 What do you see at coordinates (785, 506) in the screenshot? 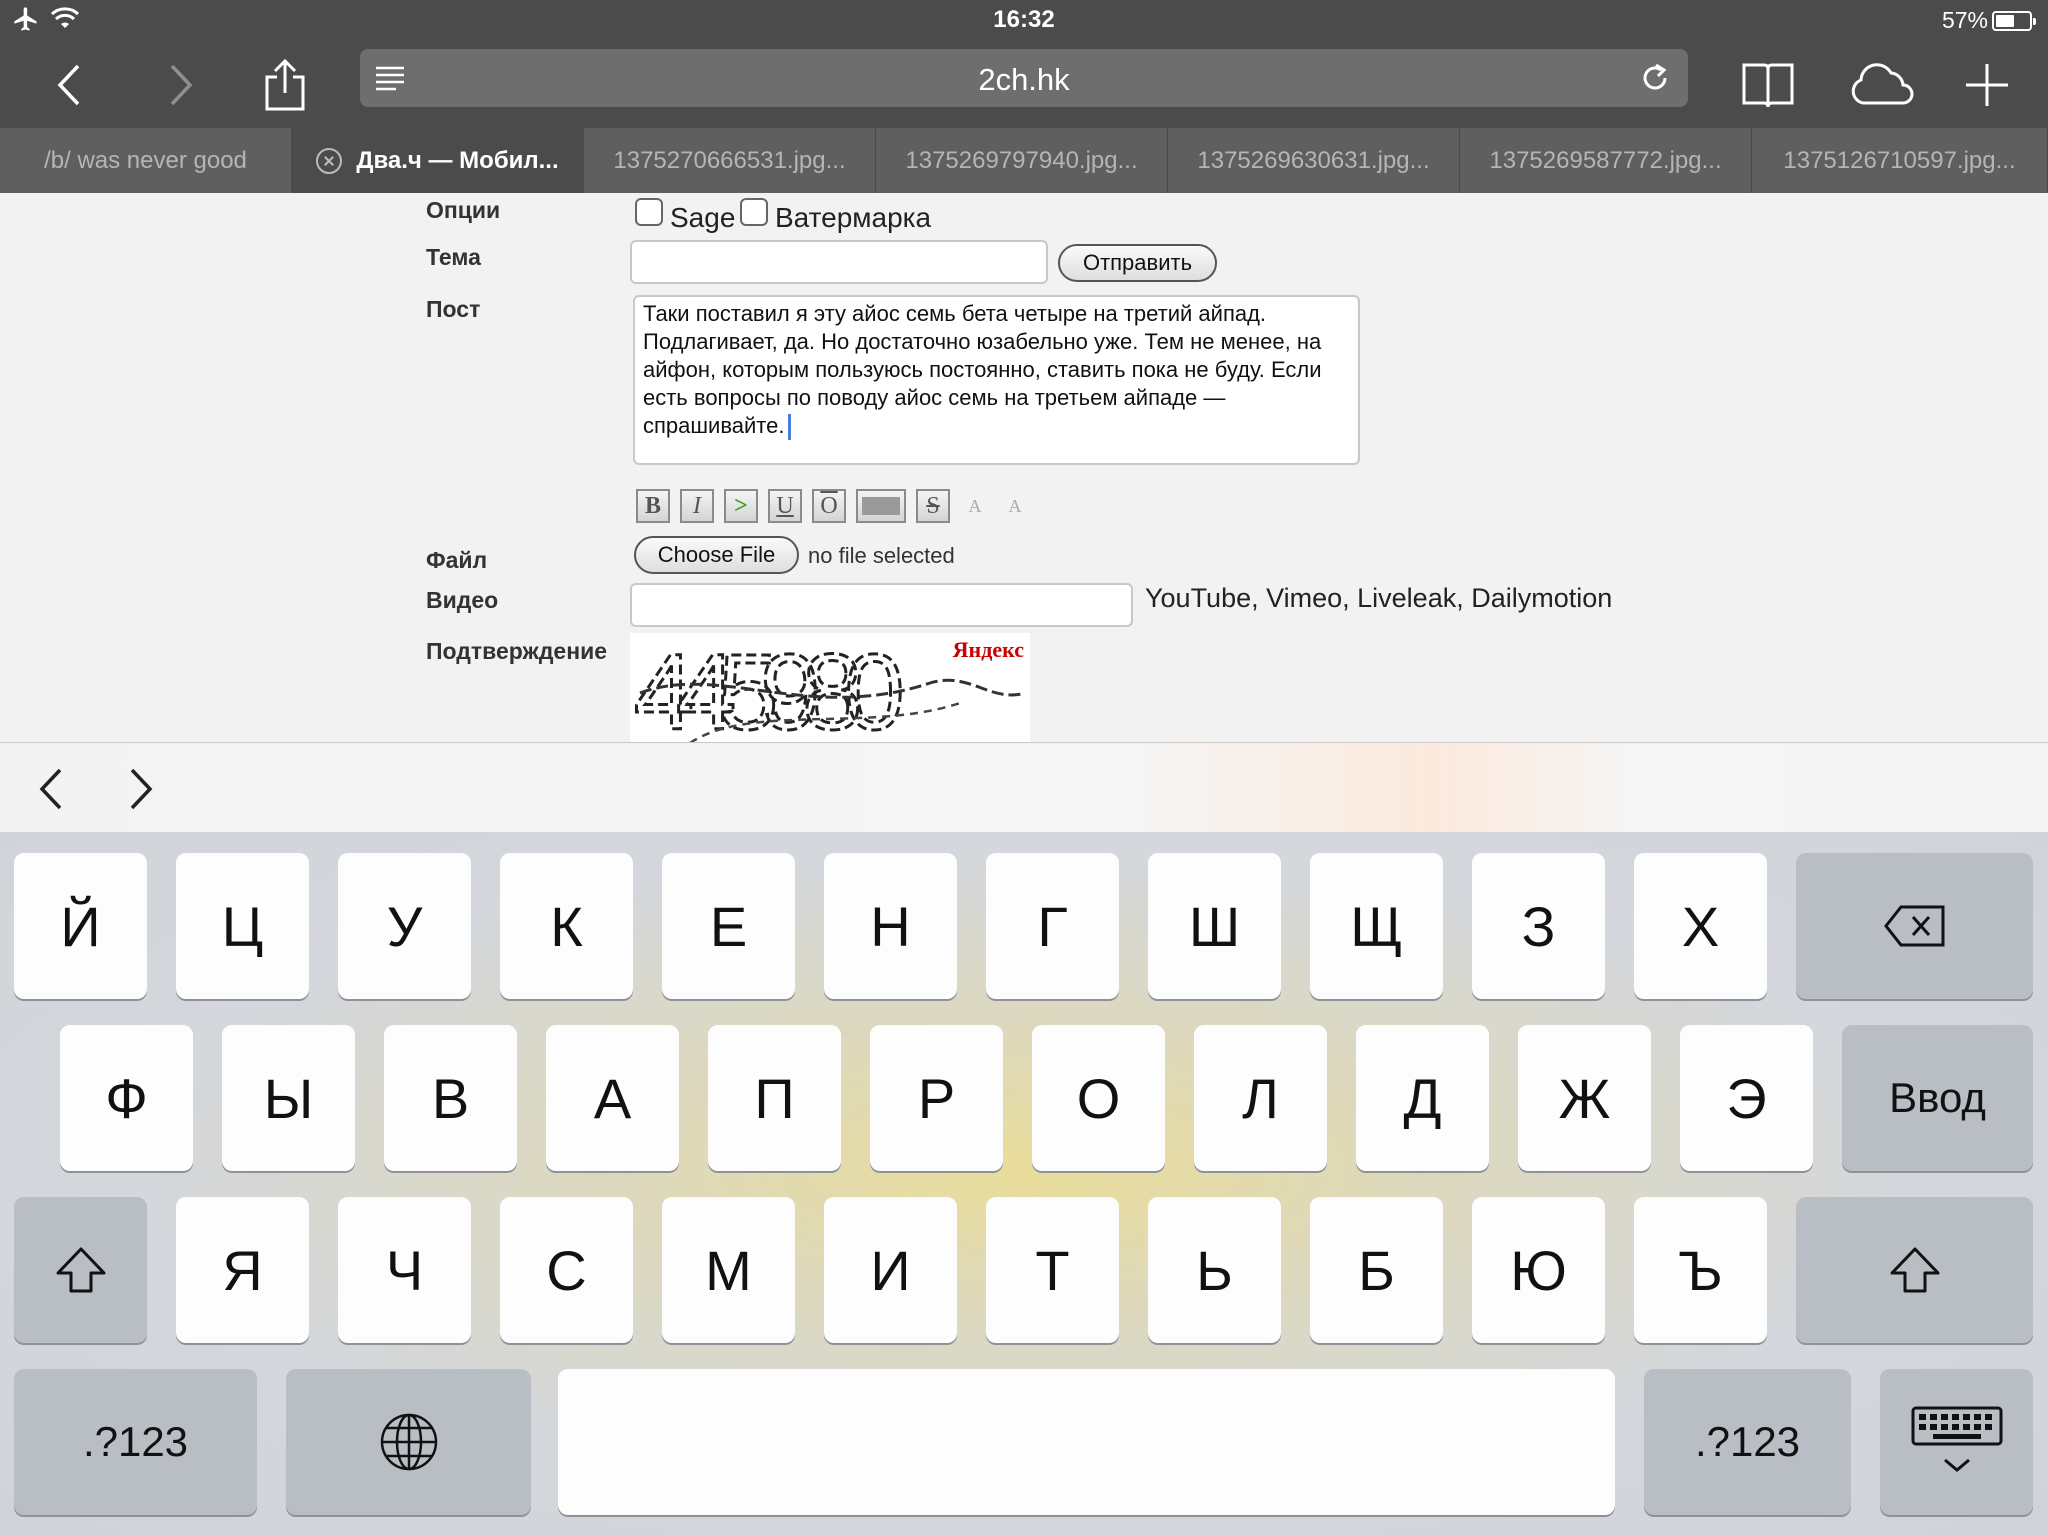
I see `underline-button: U` at bounding box center [785, 506].